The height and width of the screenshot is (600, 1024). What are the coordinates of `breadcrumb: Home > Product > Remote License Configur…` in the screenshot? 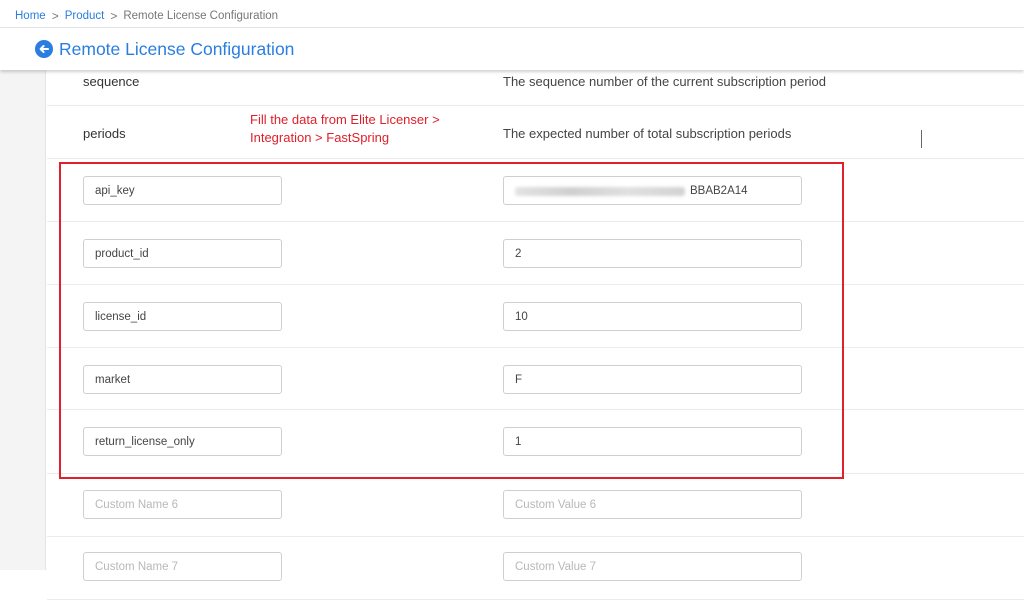 It's located at (512, 14).